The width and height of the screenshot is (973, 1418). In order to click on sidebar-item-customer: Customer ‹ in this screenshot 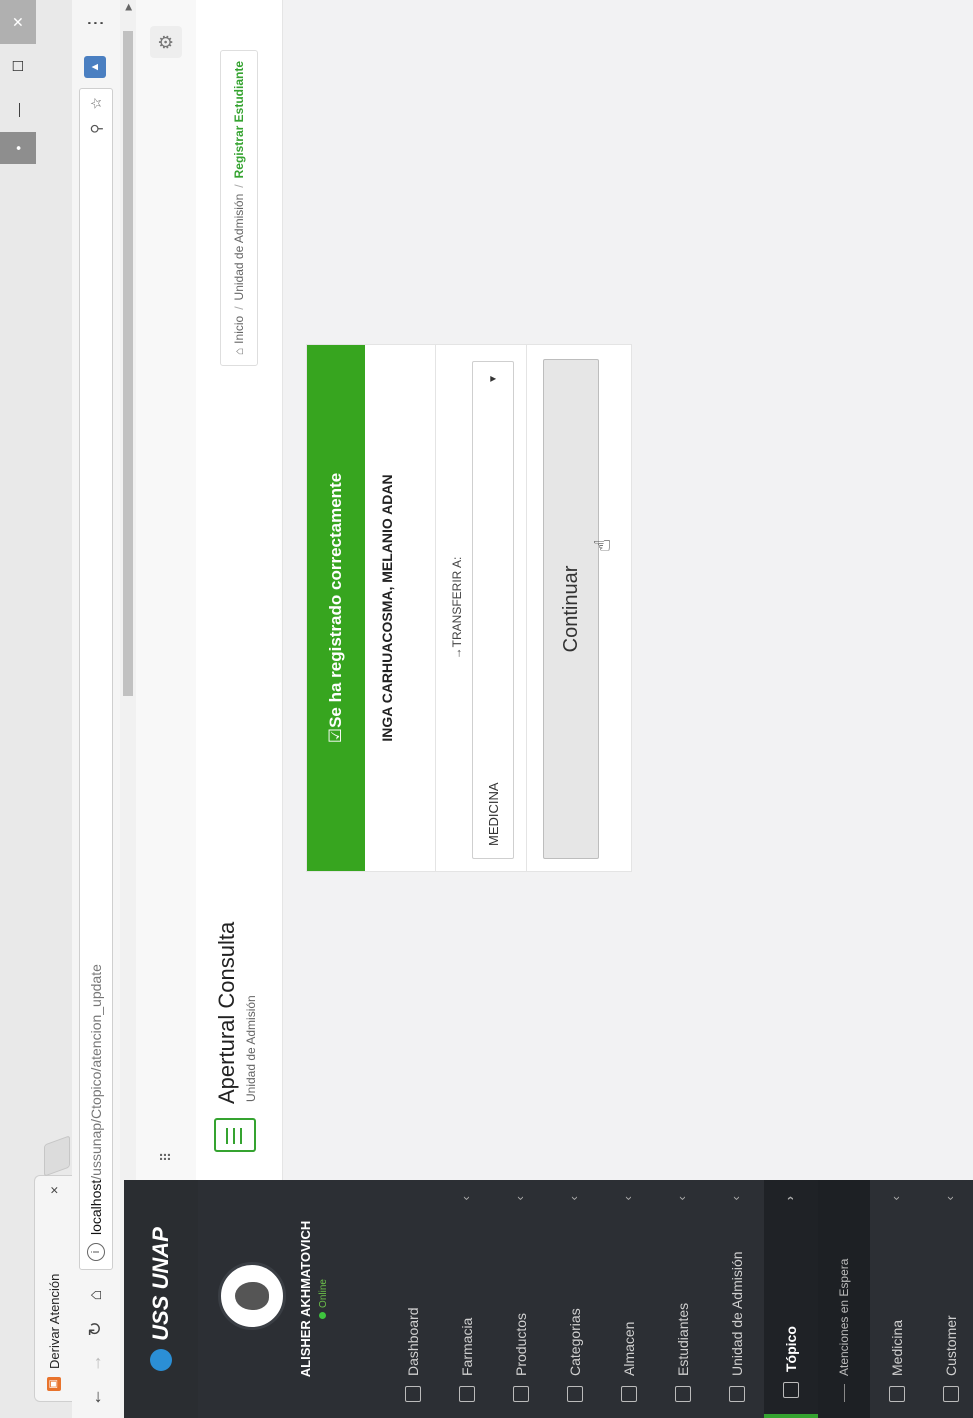, I will do `click(948, 1299)`.